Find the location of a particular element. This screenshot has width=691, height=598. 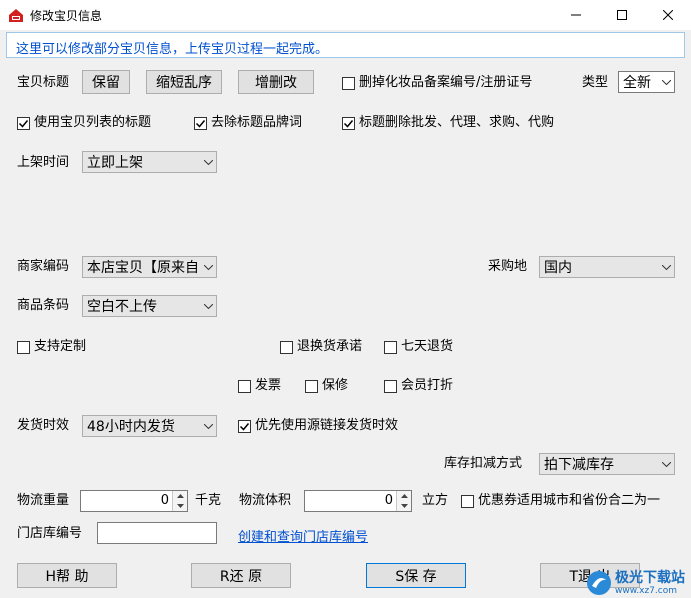

purchase-location-select: 国内 is located at coordinates (607, 267).